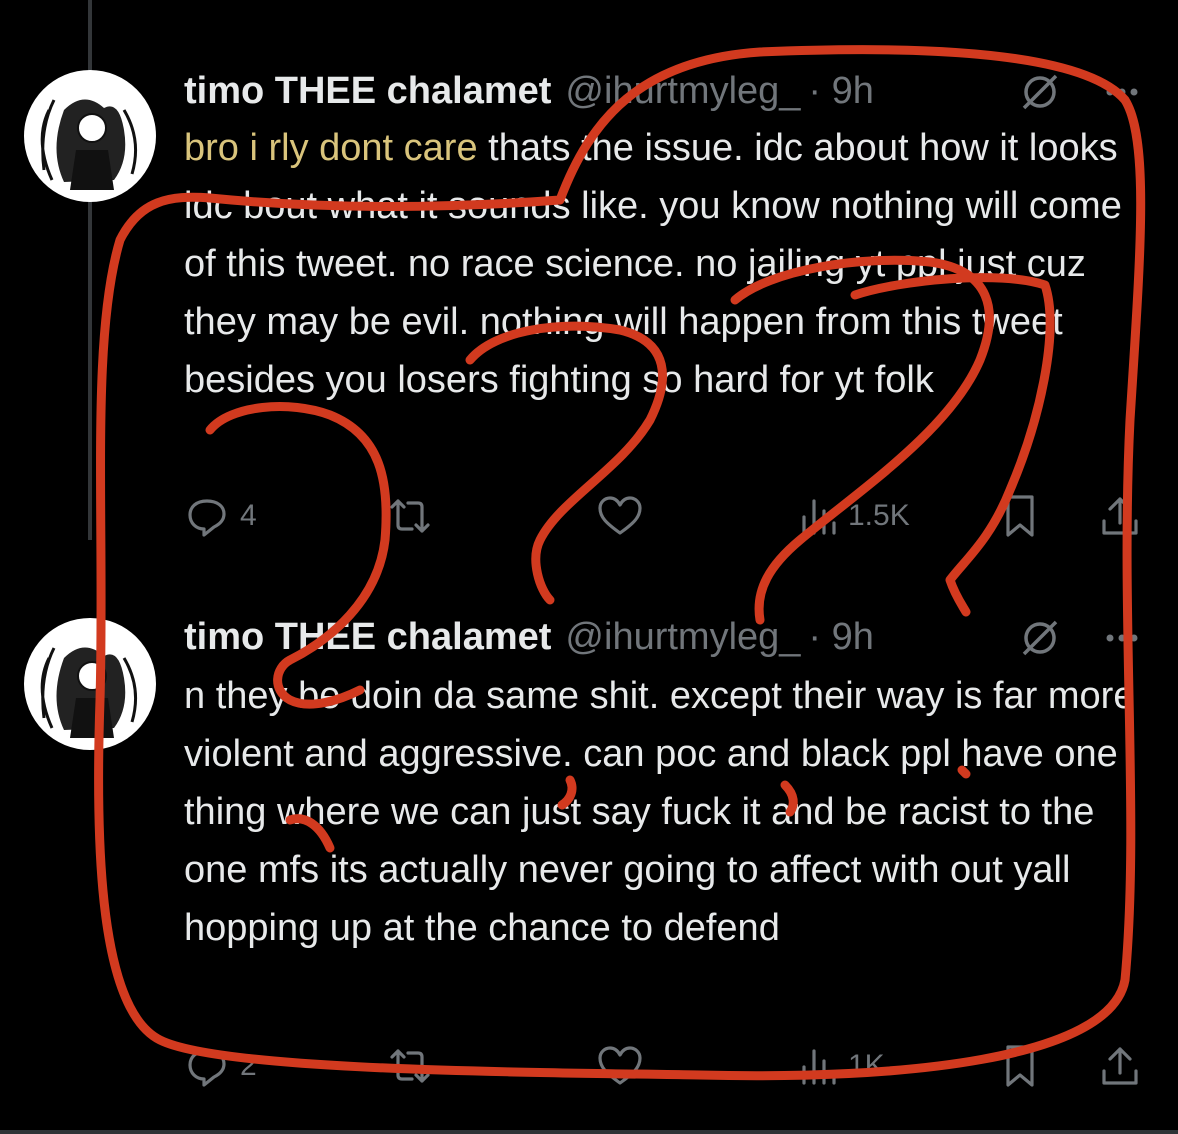 The width and height of the screenshot is (1178, 1134). I want to click on view-count: 1.5K, so click(879, 515).